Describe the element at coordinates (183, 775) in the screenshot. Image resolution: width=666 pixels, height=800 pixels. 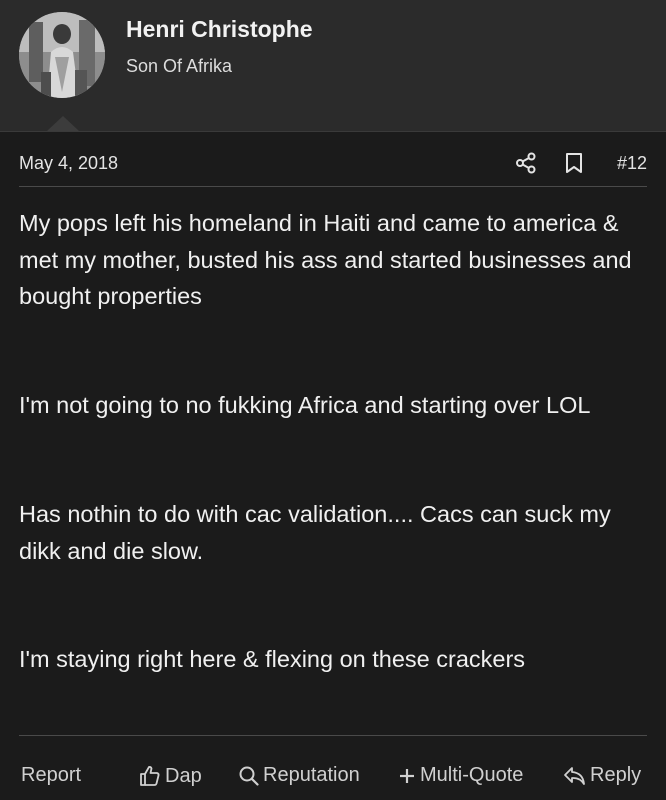
I see `dap-label: Dap` at that location.